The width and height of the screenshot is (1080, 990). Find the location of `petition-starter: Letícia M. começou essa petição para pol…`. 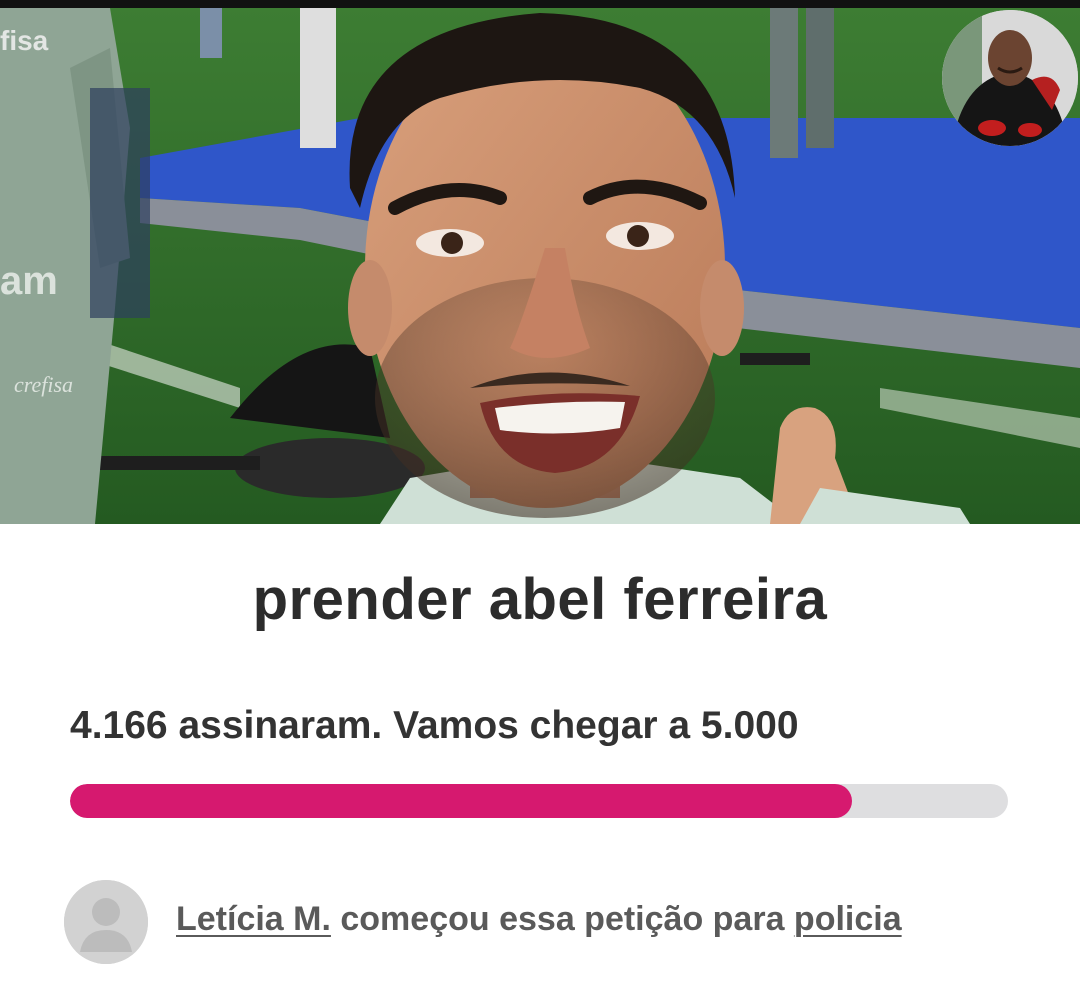

petition-starter: Letícia M. começou essa petição para pol… is located at coordinates (544, 923).